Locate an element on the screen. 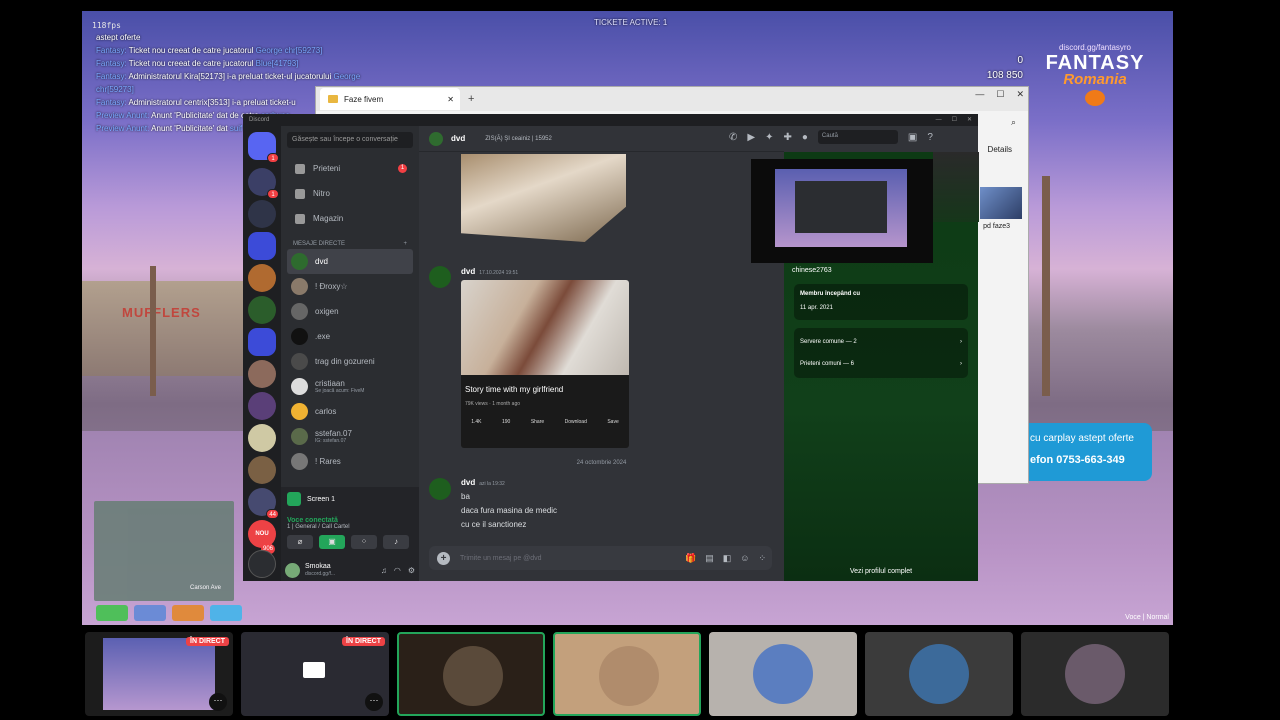 This screenshot has width=1280, height=720. video-title: Story time with my girlfriend is located at coordinates (545, 384).